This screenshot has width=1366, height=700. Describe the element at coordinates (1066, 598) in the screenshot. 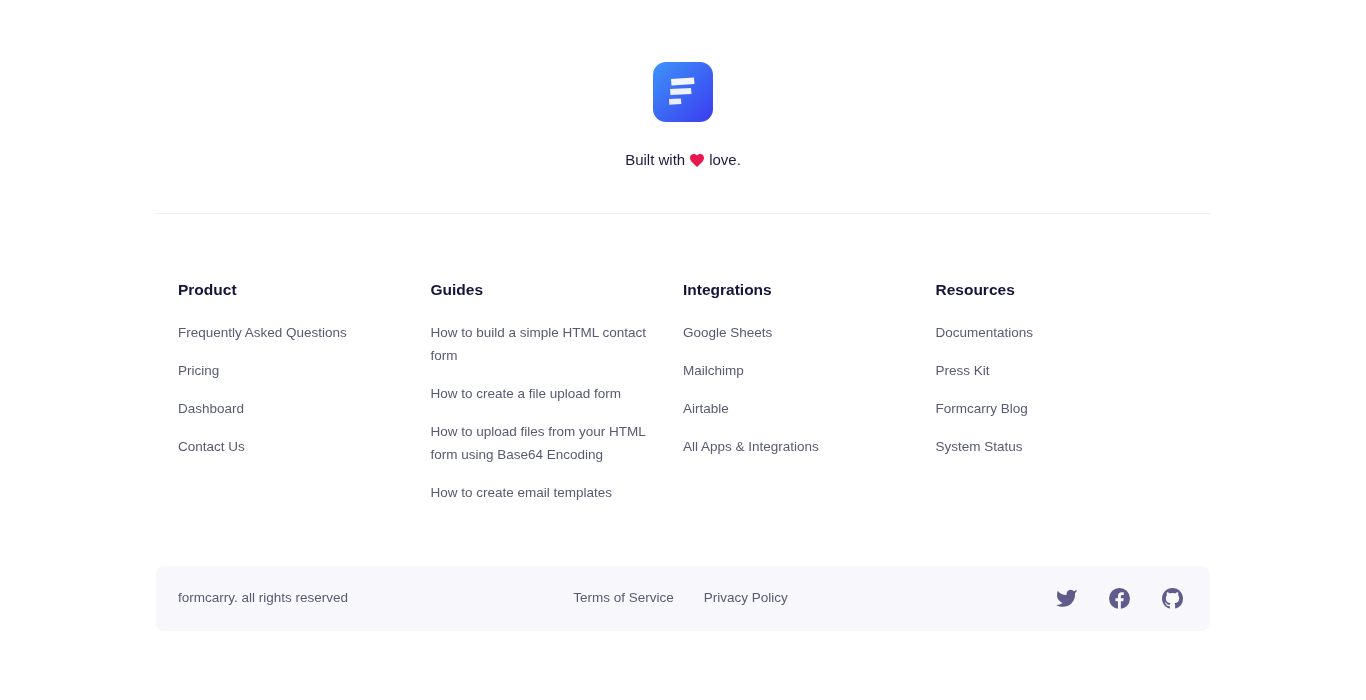

I see `twitter-icon` at that location.